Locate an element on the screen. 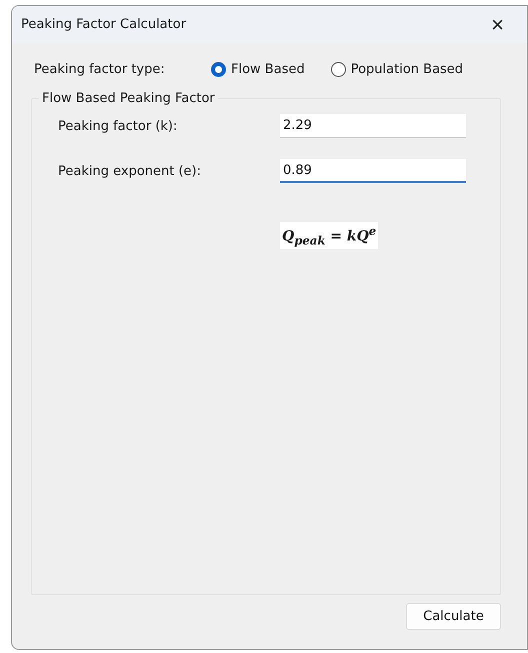  formula: Q$_{peak}$ = kQ$^{e}$ is located at coordinates (329, 236).